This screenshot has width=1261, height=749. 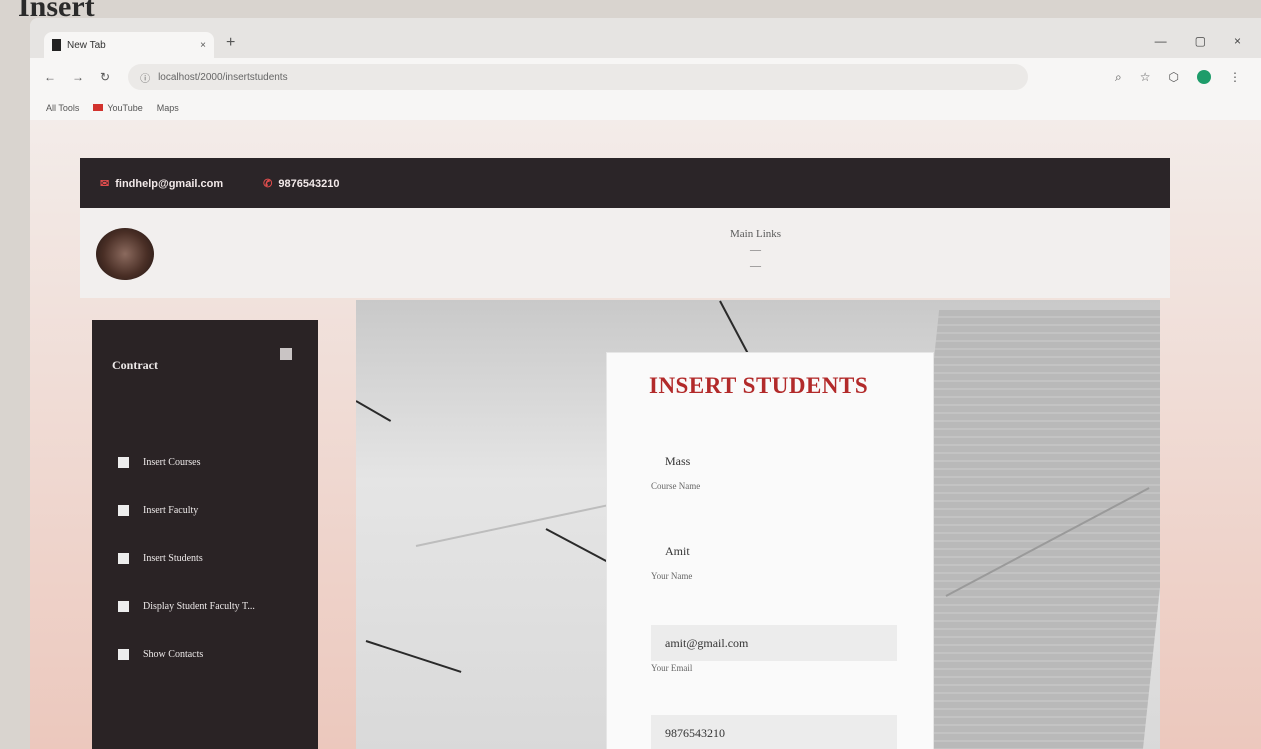 What do you see at coordinates (1235, 77) in the screenshot?
I see `menu-kebab-icon: ⋮` at bounding box center [1235, 77].